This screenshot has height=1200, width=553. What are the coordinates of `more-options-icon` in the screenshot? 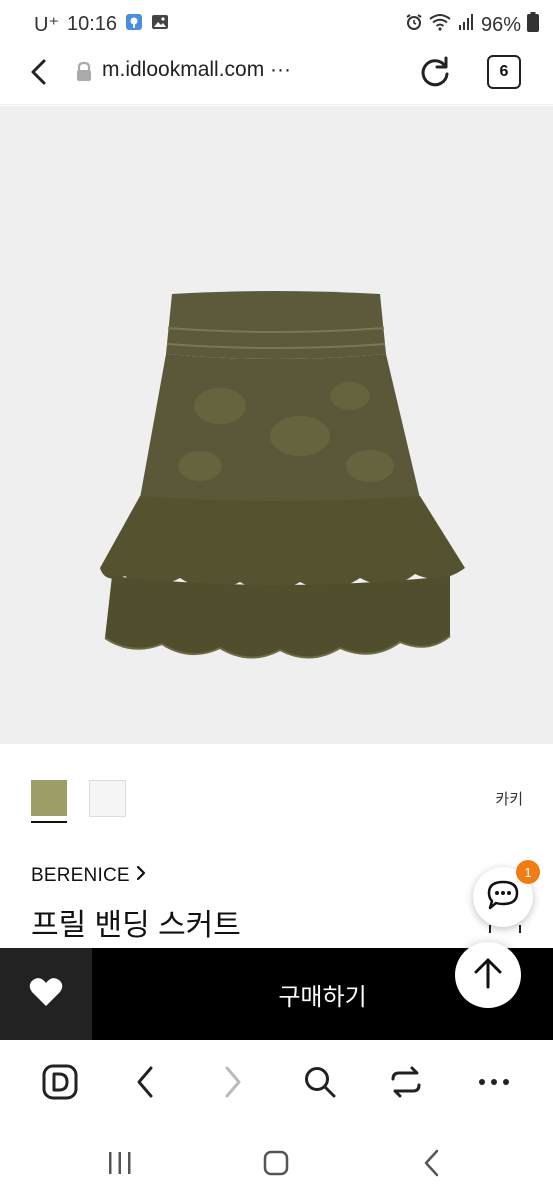 It's located at (494, 1082).